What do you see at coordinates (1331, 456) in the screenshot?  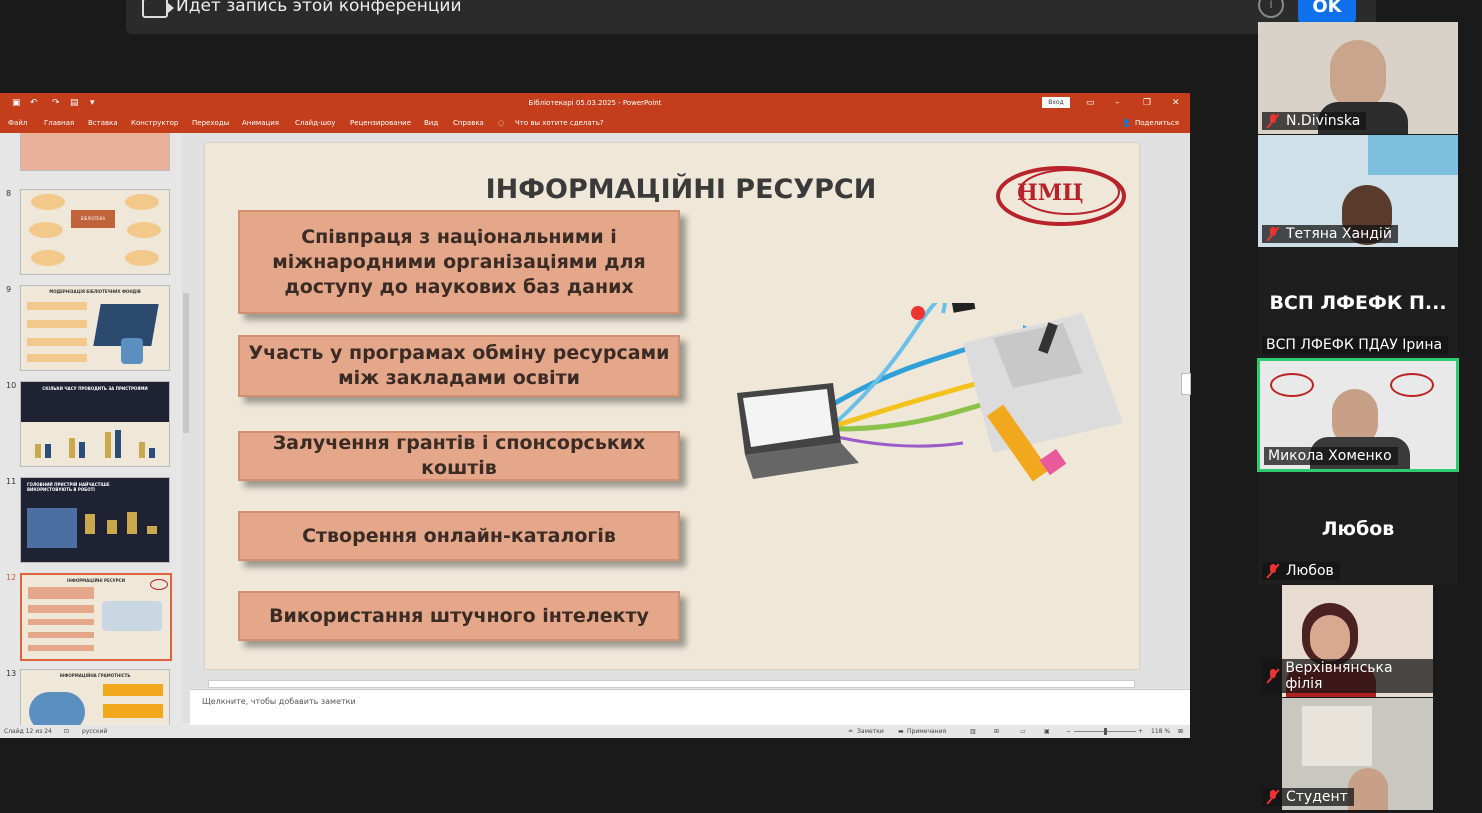 I see `participant-name: Микола Хоменко` at bounding box center [1331, 456].